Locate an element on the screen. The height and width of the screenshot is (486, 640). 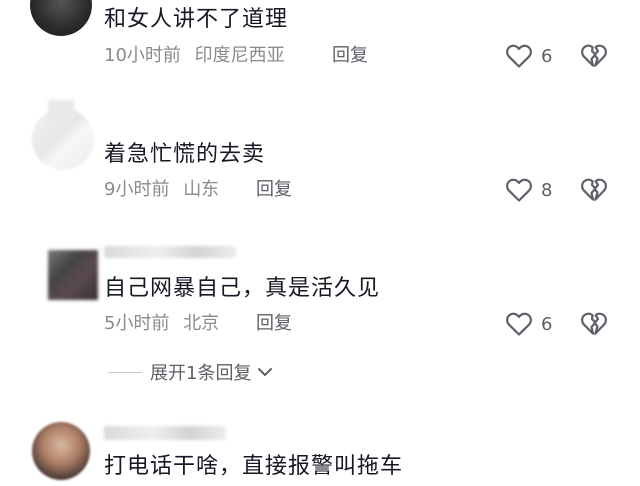
comment-location: 北京 is located at coordinates (201, 323).